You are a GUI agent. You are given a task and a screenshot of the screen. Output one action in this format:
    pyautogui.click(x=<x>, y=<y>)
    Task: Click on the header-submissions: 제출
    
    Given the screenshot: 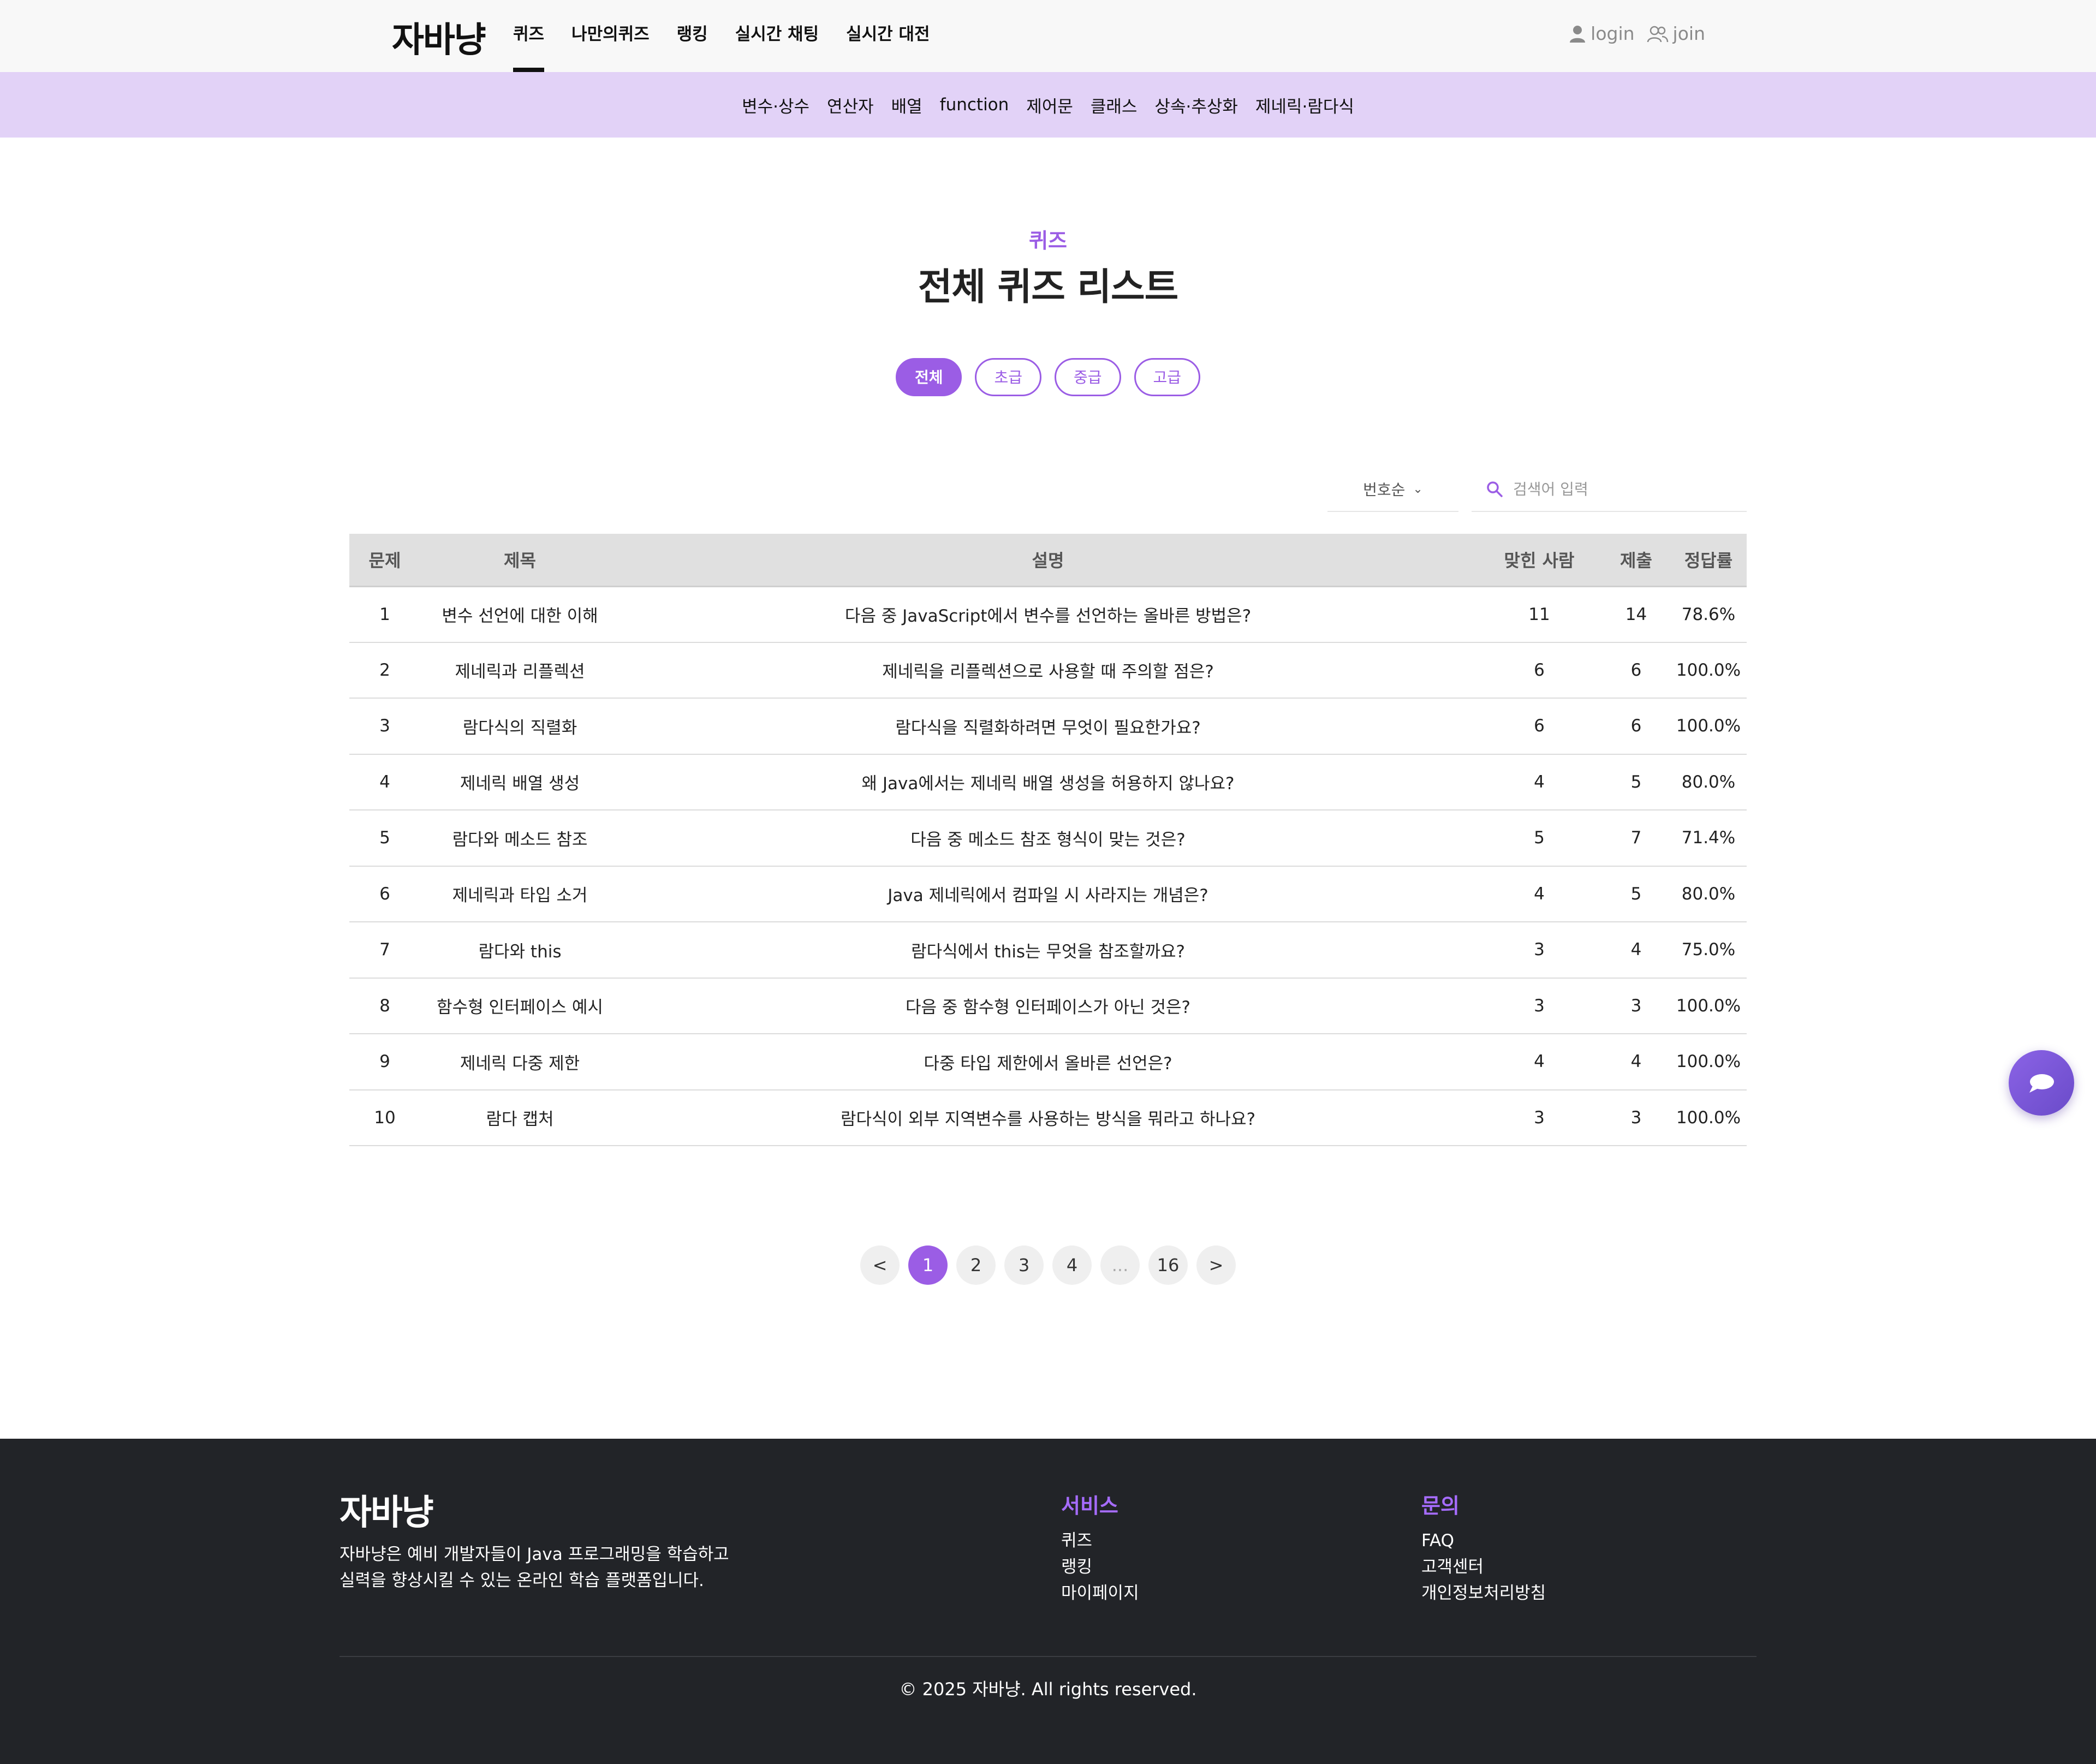 What is the action you would take?
    pyautogui.click(x=1636, y=560)
    